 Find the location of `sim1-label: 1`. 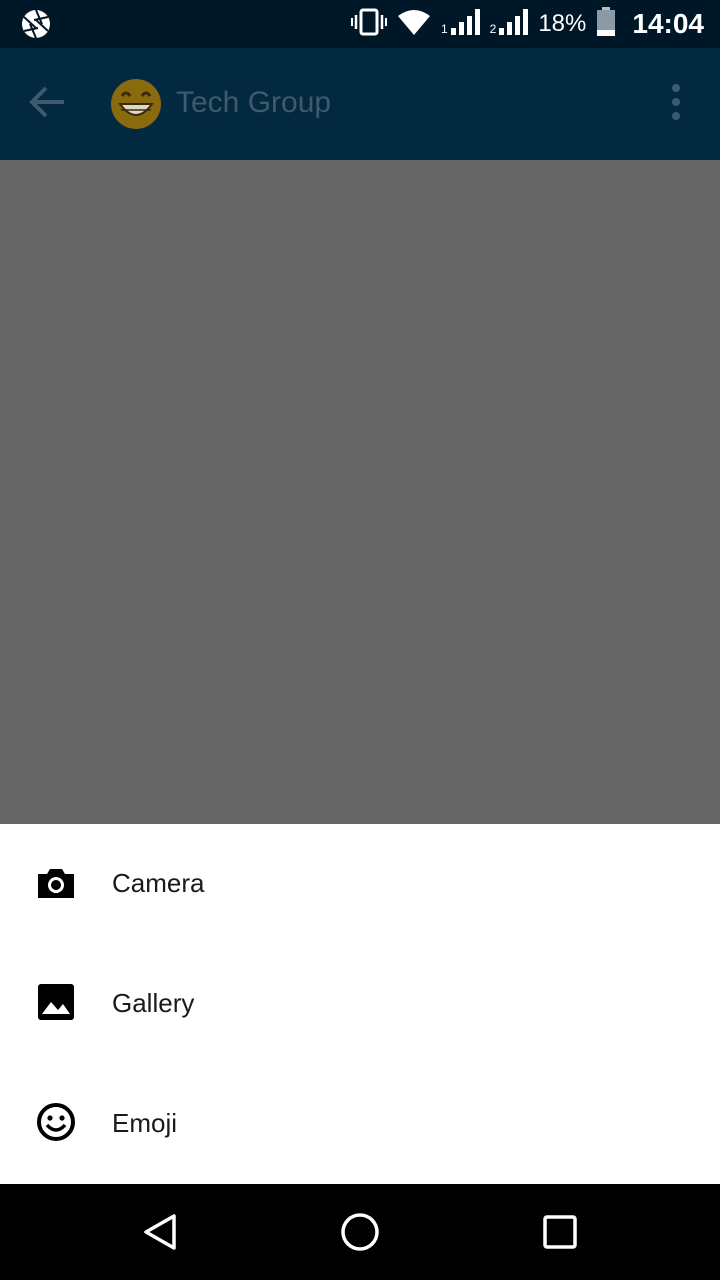

sim1-label: 1 is located at coordinates (444, 29).